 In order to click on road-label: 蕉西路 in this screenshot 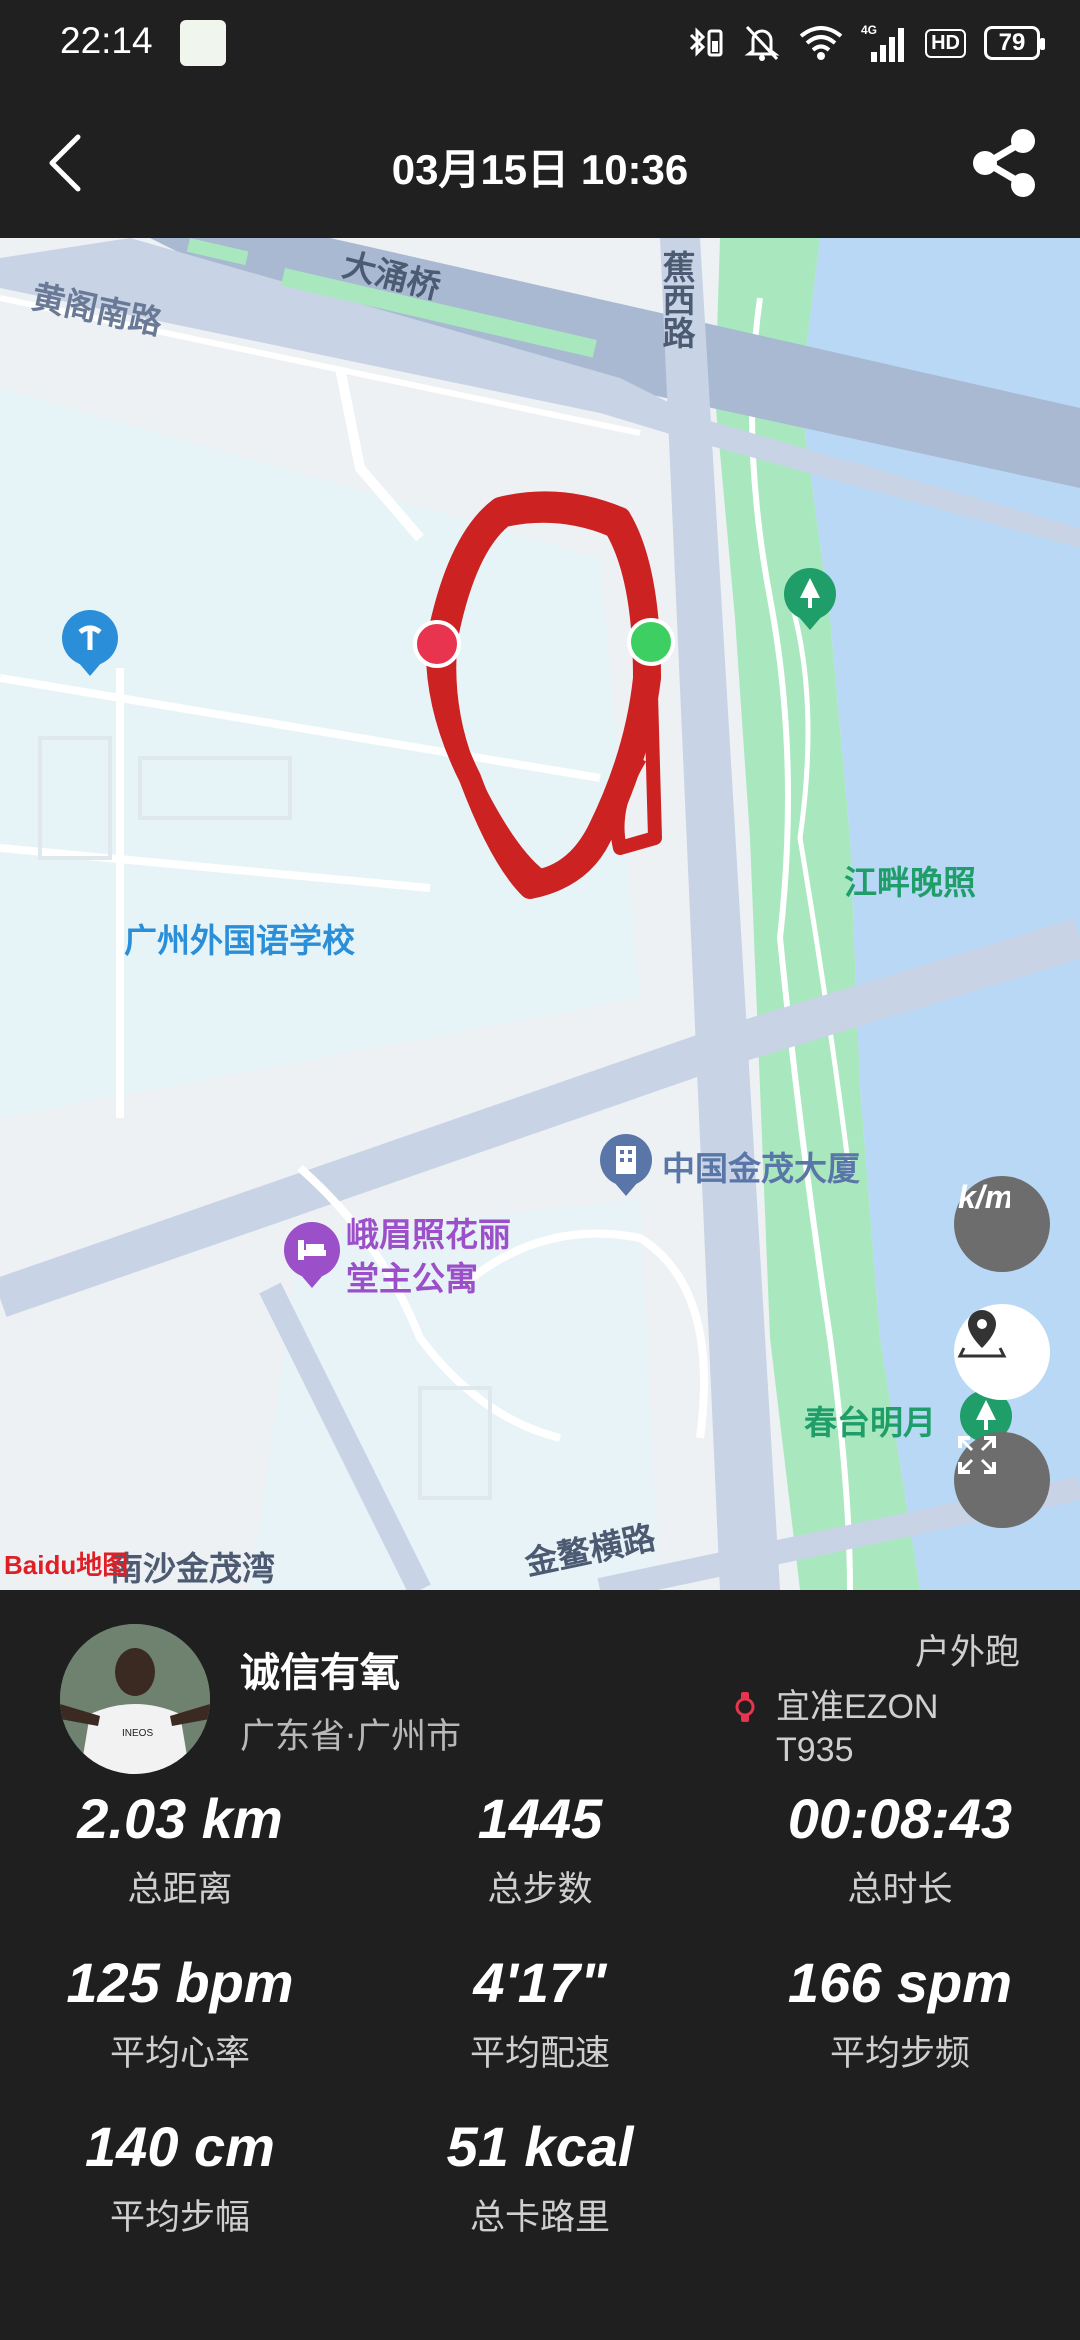, I will do `click(676, 299)`.